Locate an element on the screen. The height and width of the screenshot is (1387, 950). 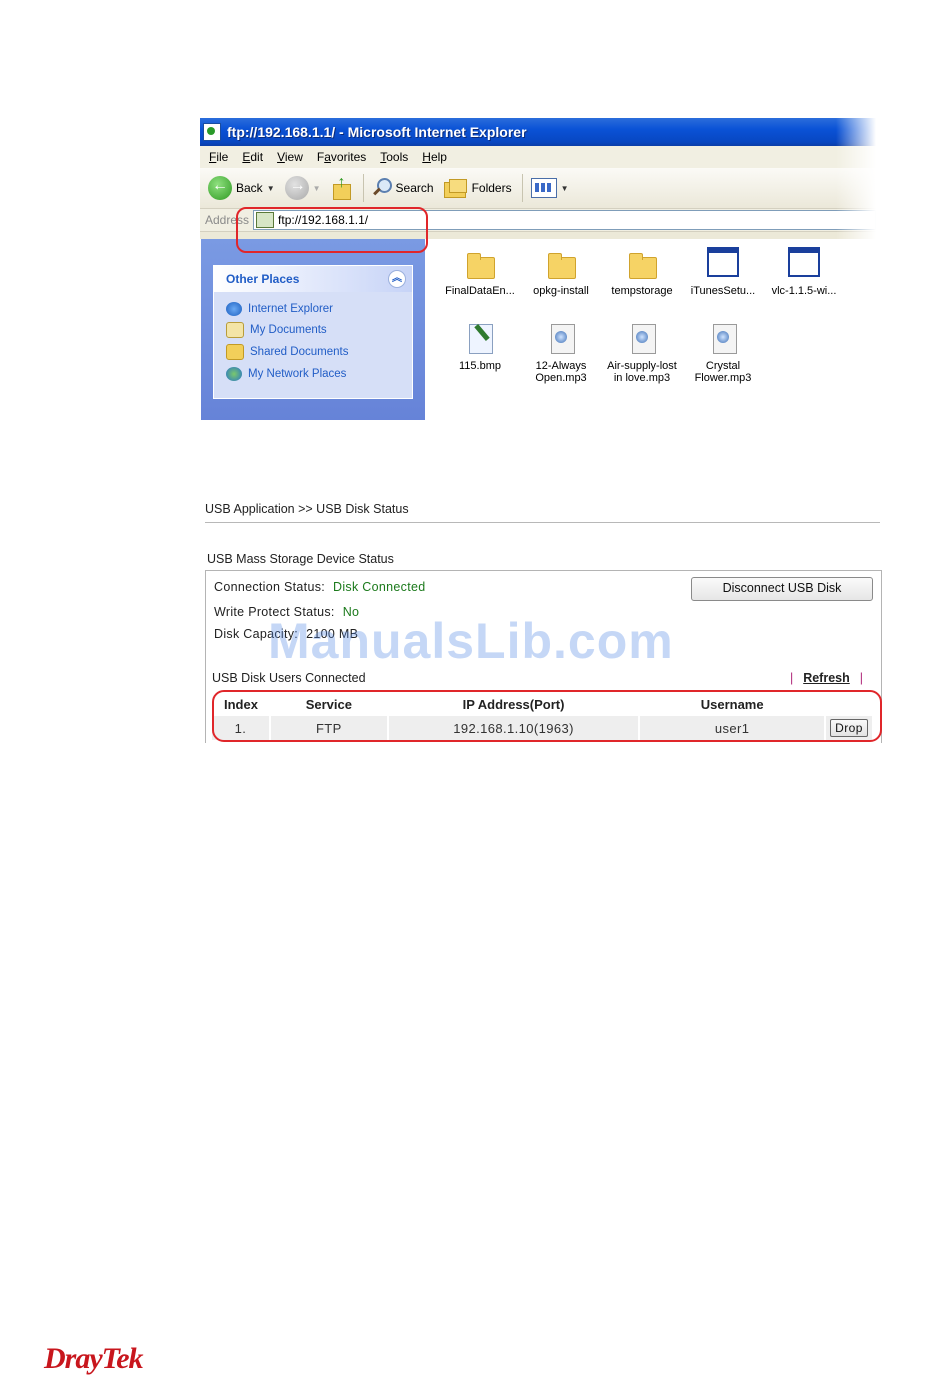
users-title: USB Disk Users Connected is located at coordinates (289, 678).